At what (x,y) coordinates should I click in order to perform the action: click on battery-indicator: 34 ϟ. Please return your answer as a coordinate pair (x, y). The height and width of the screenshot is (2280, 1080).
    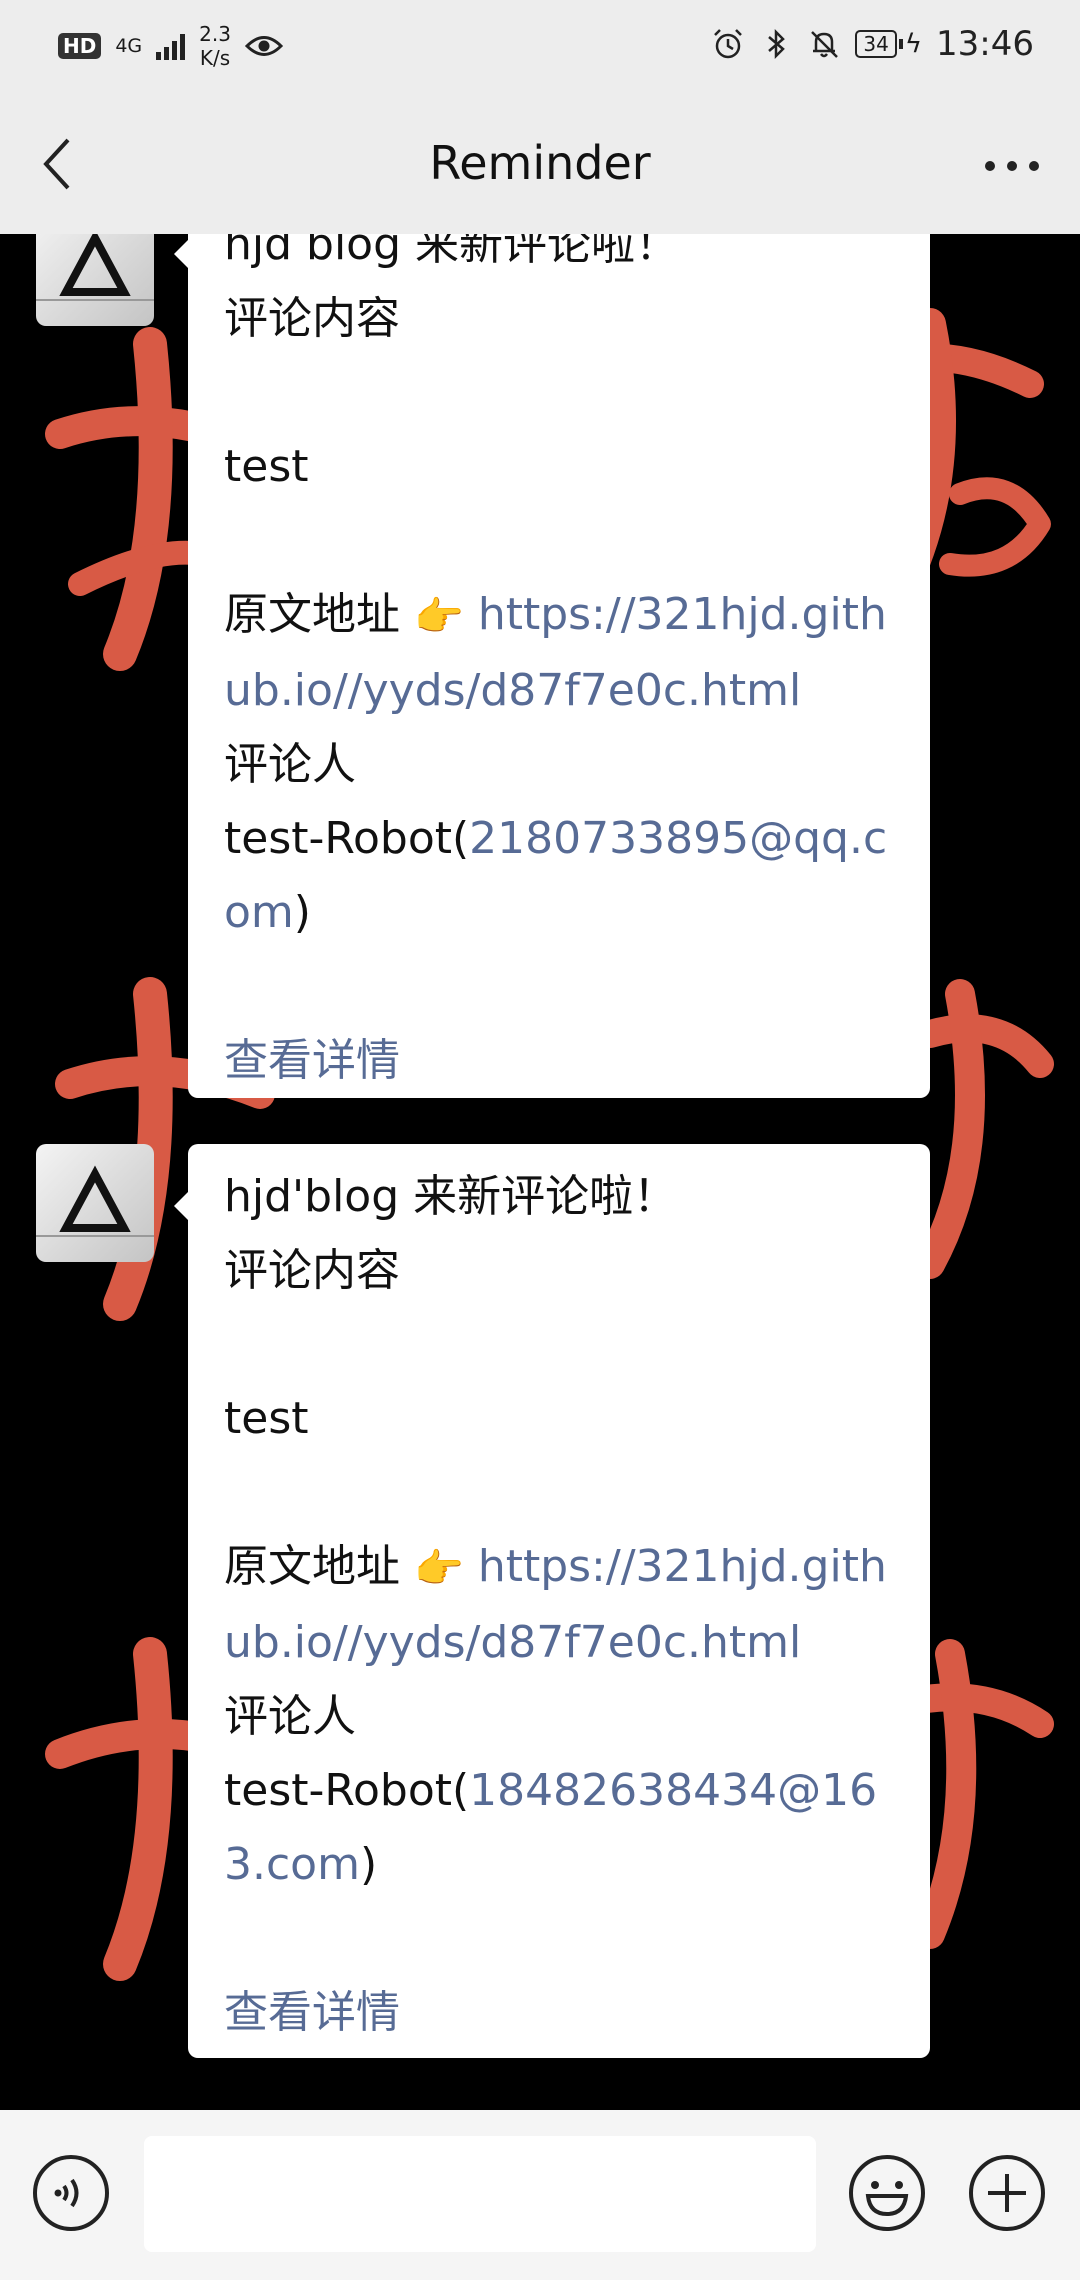
    Looking at the image, I should click on (888, 44).